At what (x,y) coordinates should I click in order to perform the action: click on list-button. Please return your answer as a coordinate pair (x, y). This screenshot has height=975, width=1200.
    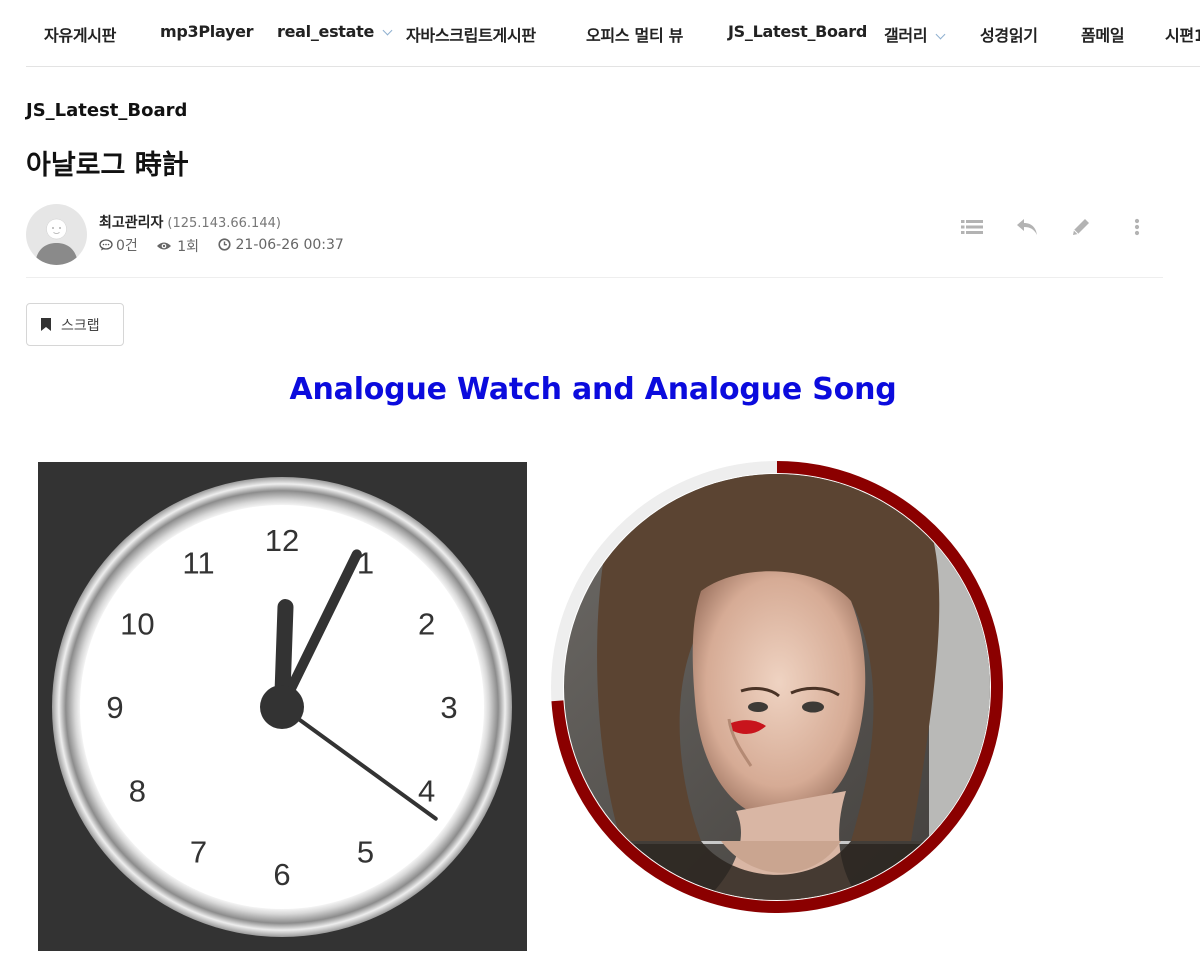
    Looking at the image, I should click on (972, 227).